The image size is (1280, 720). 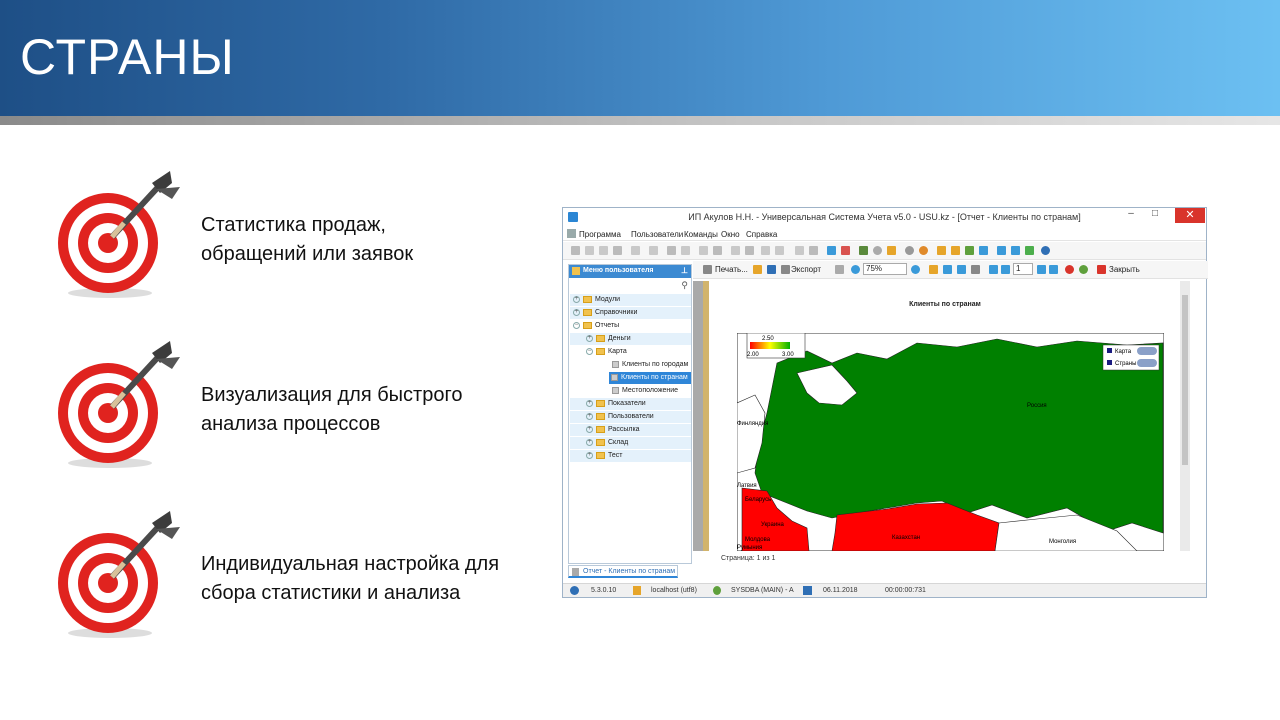 I want to click on vertical-scrollbar, so click(x=1185, y=416).